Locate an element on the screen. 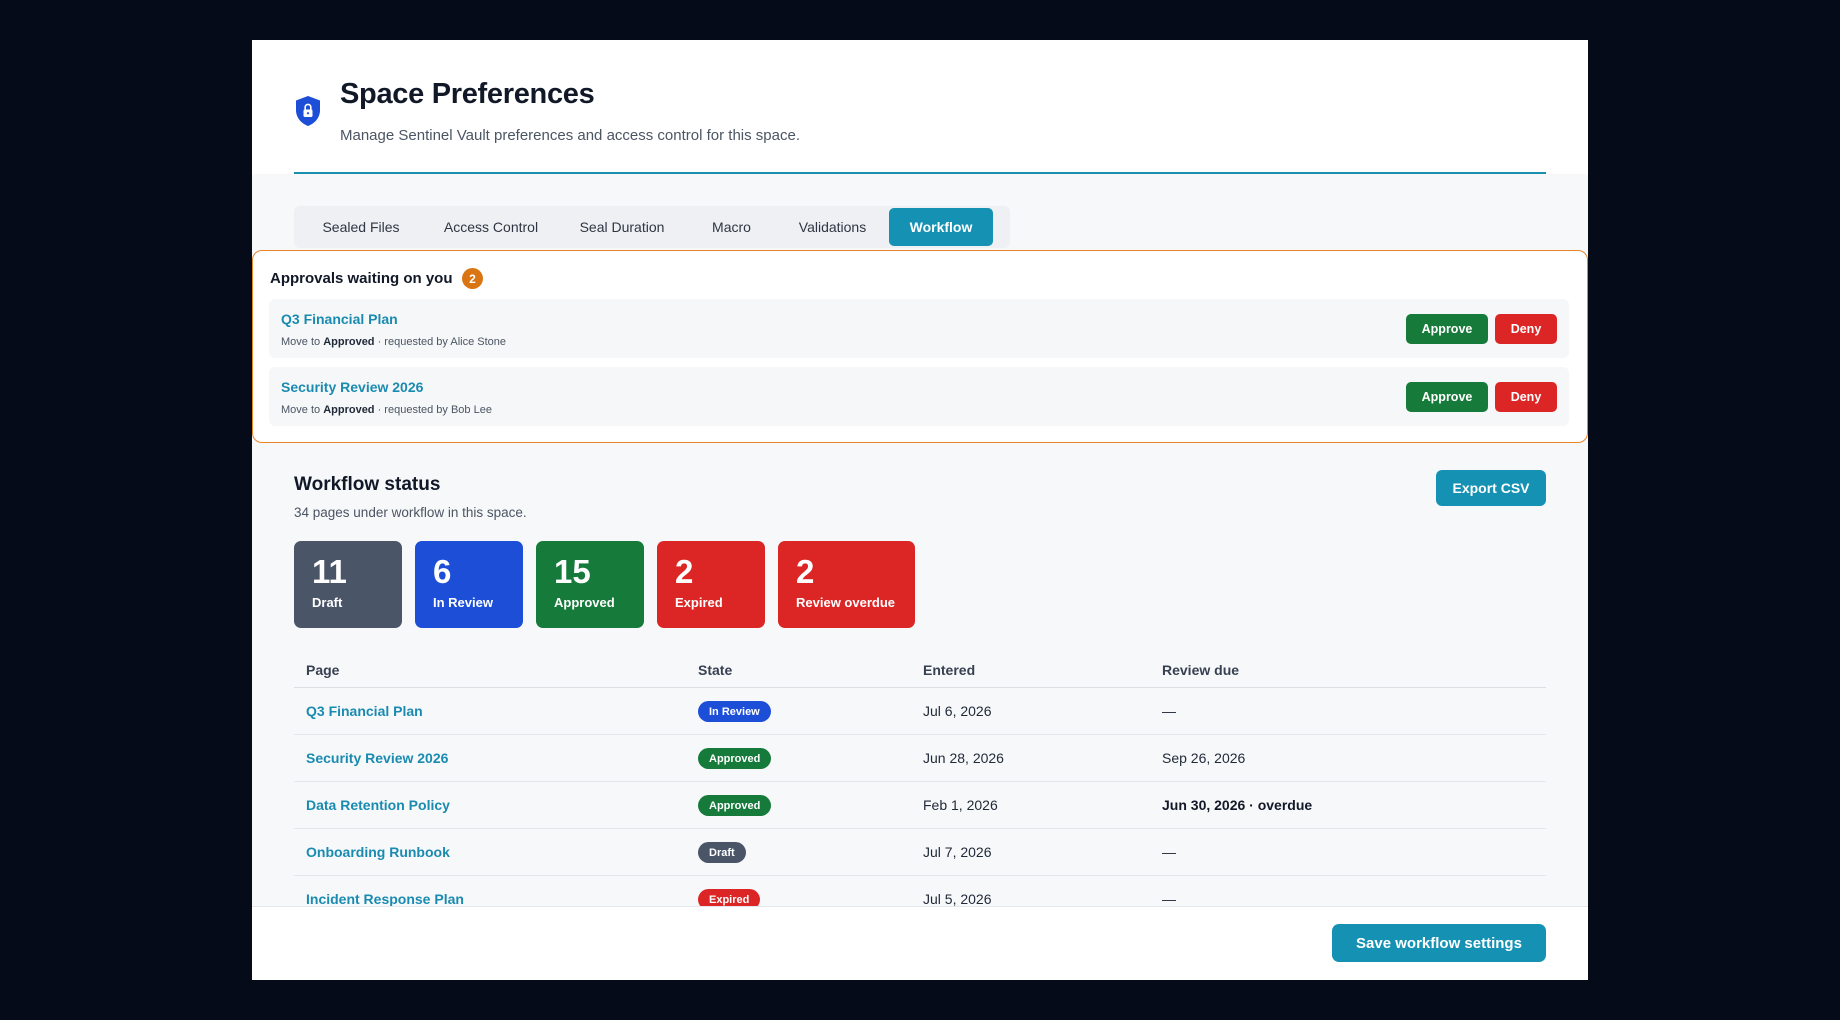  approvals-count-badge: 2 is located at coordinates (472, 278).